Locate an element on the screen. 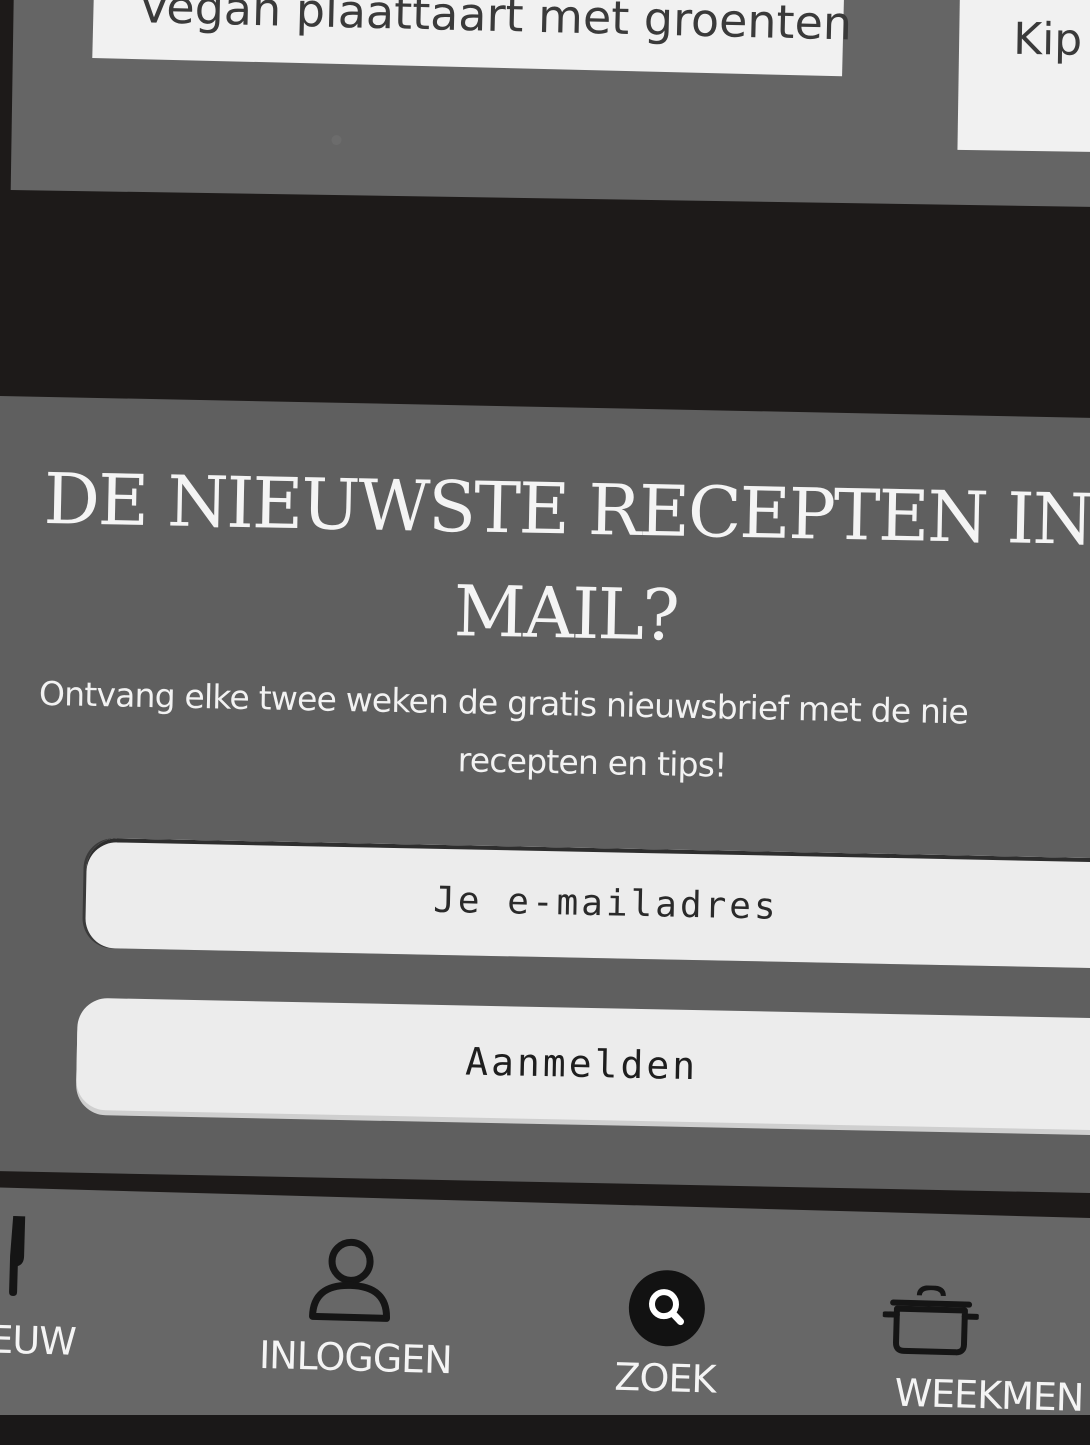 This screenshot has width=1090, height=1445. recipe-card-title: Kip is located at coordinates (1048, 40).